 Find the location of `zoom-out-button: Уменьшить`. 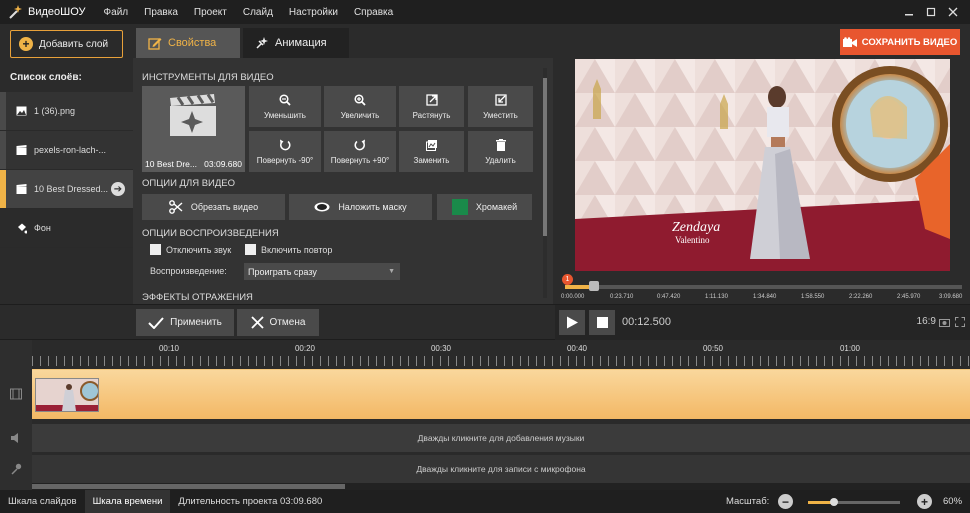

zoom-out-button: Уменьшить is located at coordinates (285, 106).